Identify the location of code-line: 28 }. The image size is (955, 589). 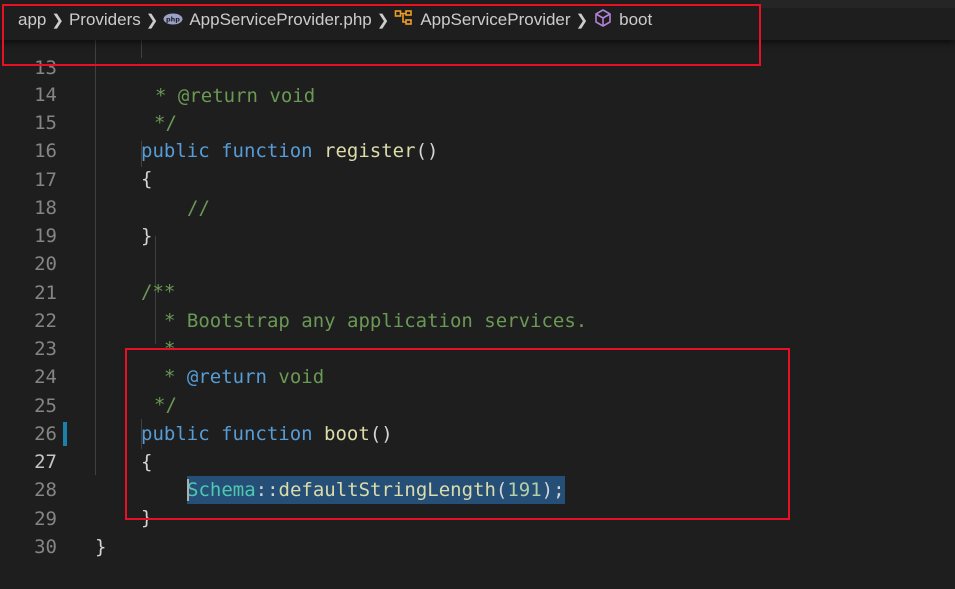
(93, 504).